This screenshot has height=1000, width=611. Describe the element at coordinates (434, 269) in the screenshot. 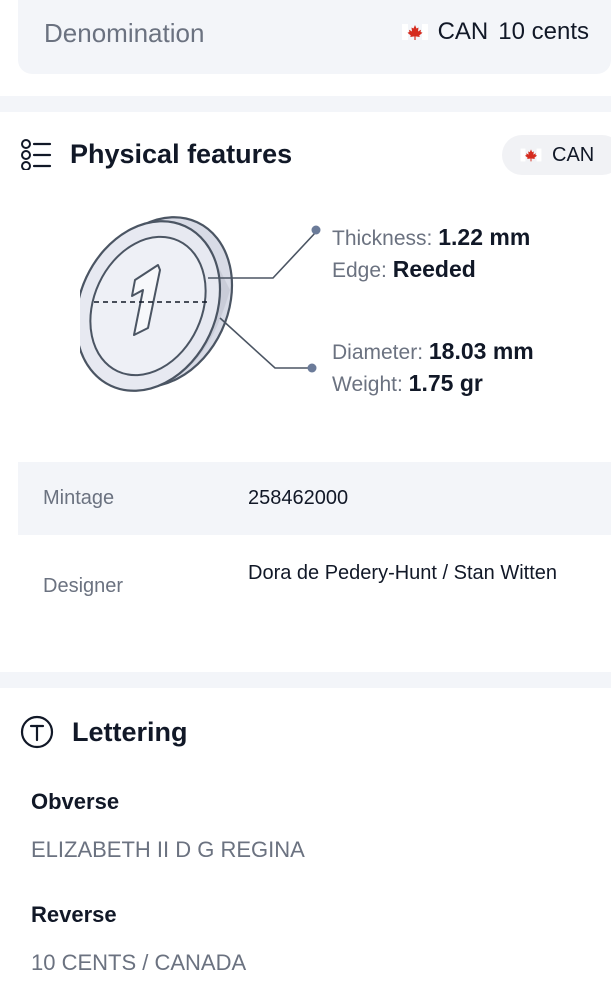

I see `edge-value: Reeded` at that location.